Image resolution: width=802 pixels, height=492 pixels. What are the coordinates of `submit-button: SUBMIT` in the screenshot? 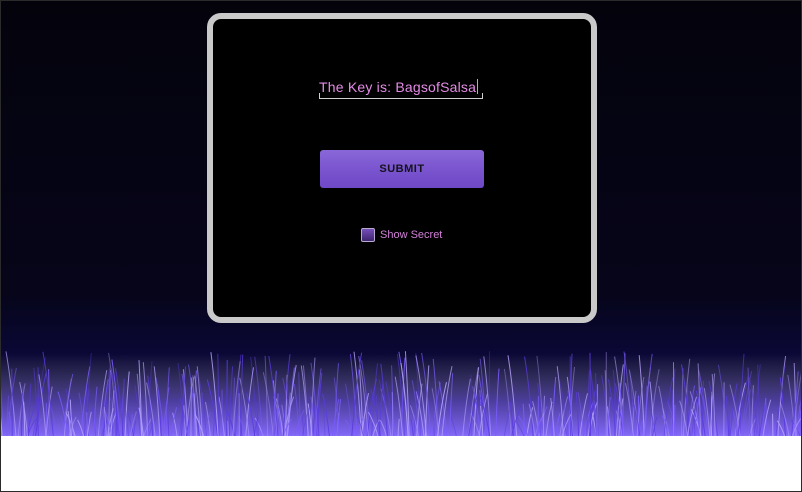 It's located at (402, 169).